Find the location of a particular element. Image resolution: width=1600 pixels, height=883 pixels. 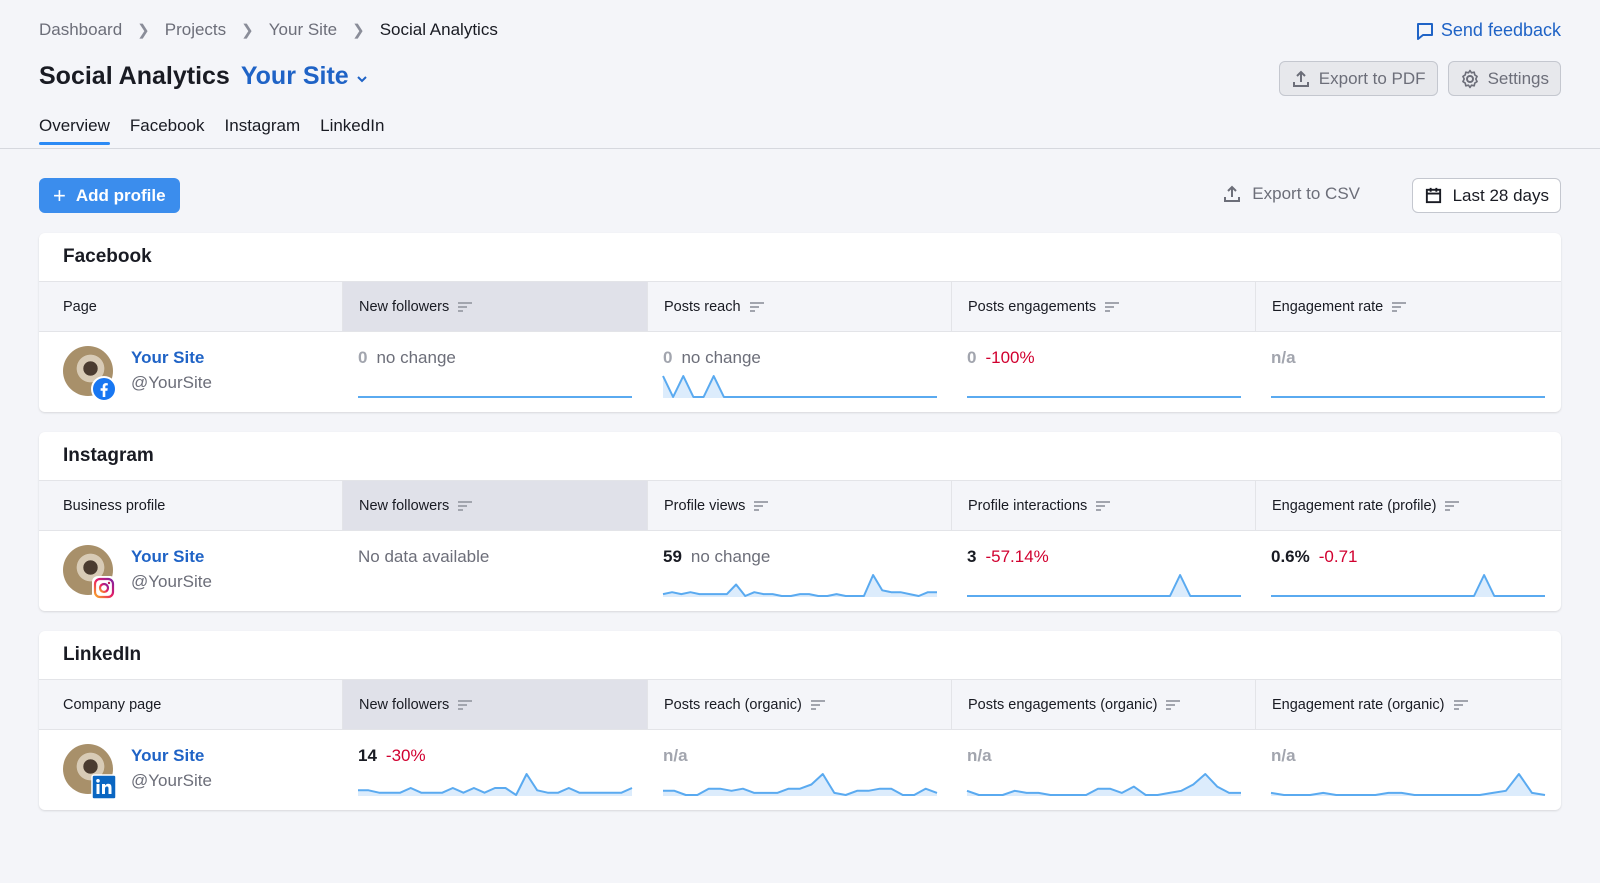

column-header: Engagement rate (organic) is located at coordinates (1408, 704).